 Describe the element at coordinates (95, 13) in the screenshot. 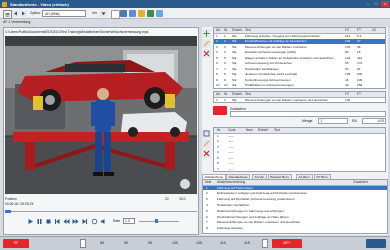

I see `ver-label: Ver` at that location.